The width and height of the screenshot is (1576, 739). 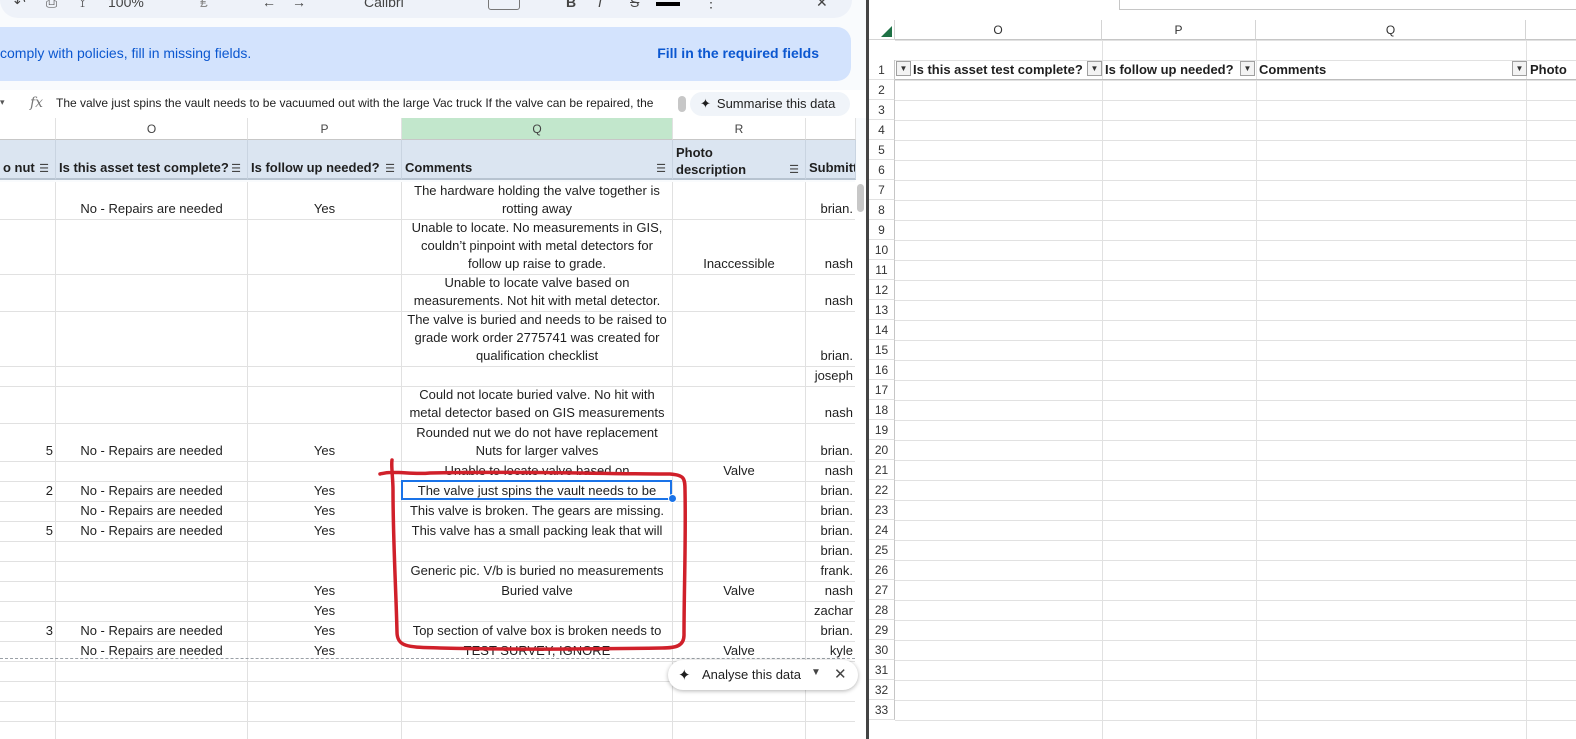 What do you see at coordinates (882, 570) in the screenshot?
I see `excel-row-header: 26` at bounding box center [882, 570].